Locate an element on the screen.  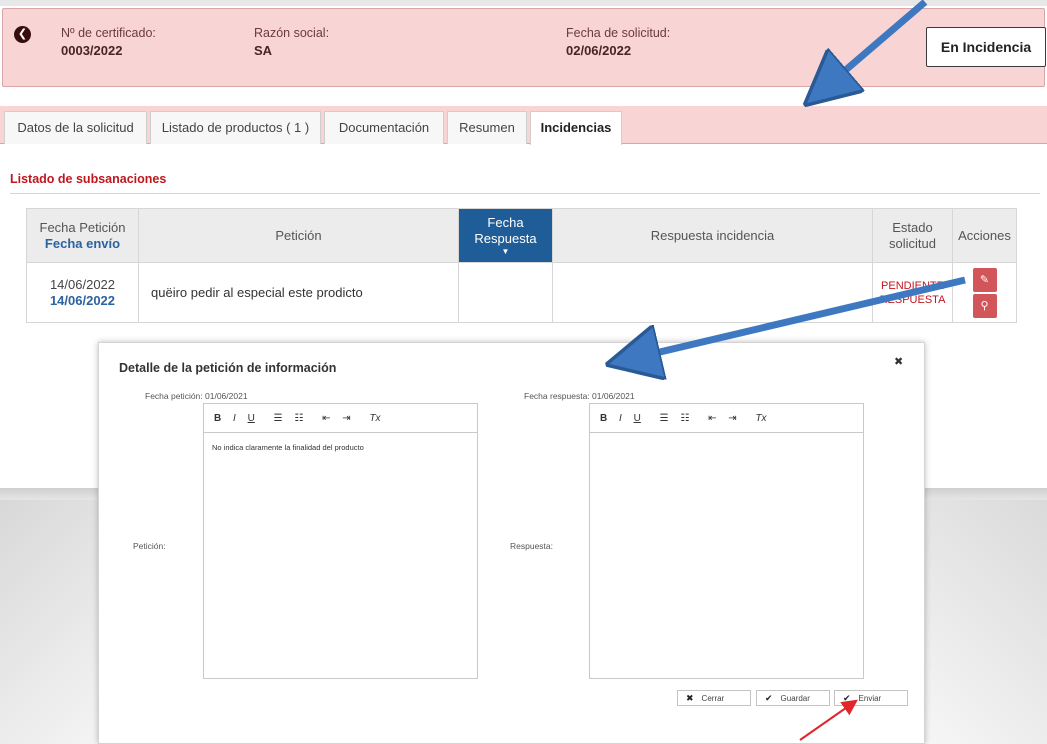
modal-title: Detalle de la petición de información is located at coordinates (228, 368).